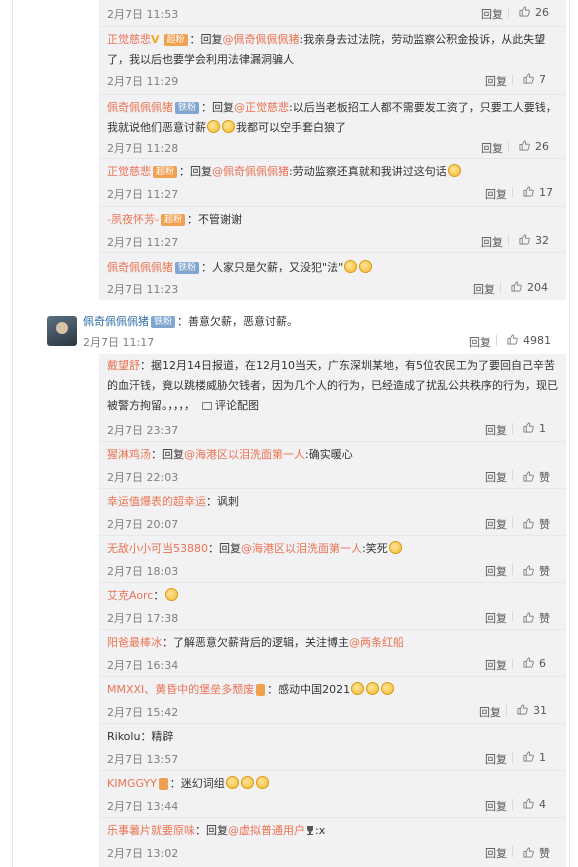 The image size is (578, 867). Describe the element at coordinates (143, 81) in the screenshot. I see `reply-time: 2月7日 11:29` at that location.